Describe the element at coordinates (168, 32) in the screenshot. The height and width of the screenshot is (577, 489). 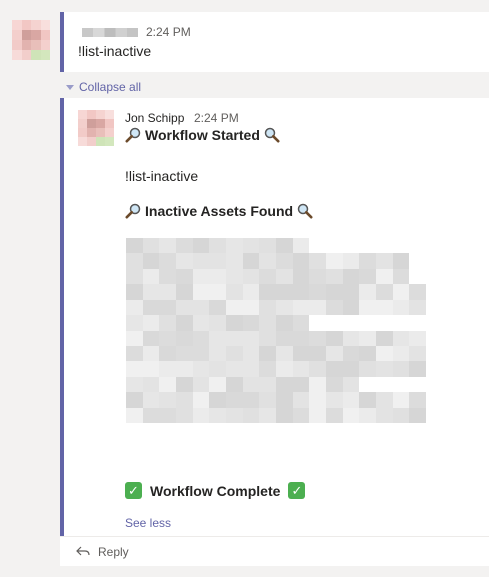
I see `message-time: 2:24 PM` at that location.